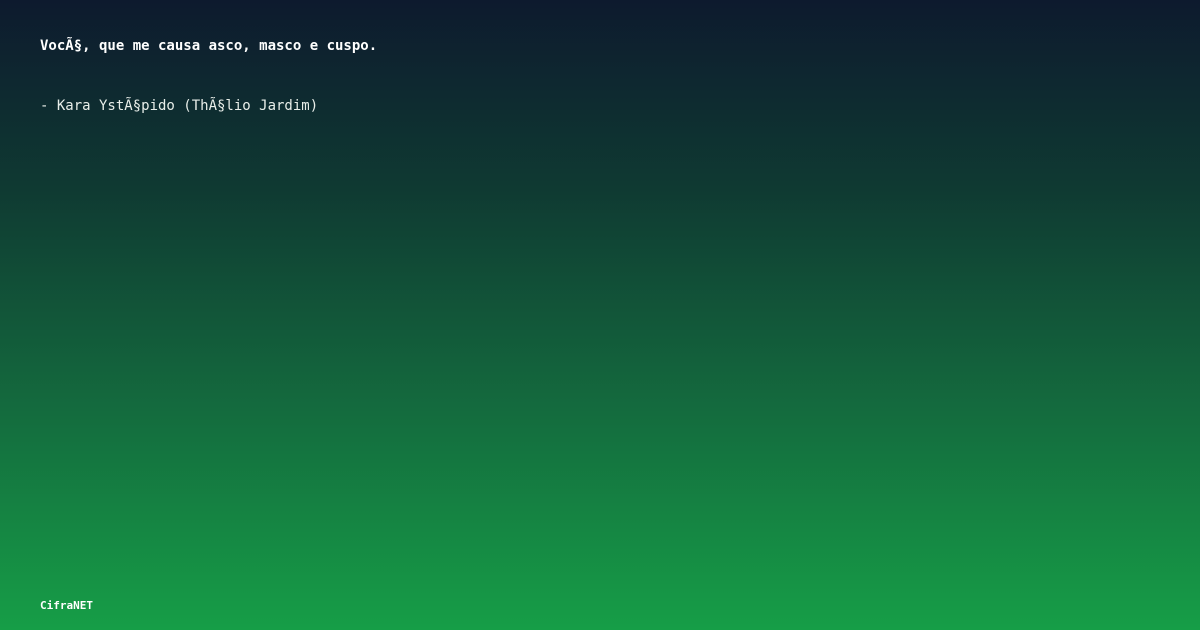 The height and width of the screenshot is (630, 1200). I want to click on quote-author: - Kara YstÃ§pido (ThÃ§lio Jardim), so click(179, 106).